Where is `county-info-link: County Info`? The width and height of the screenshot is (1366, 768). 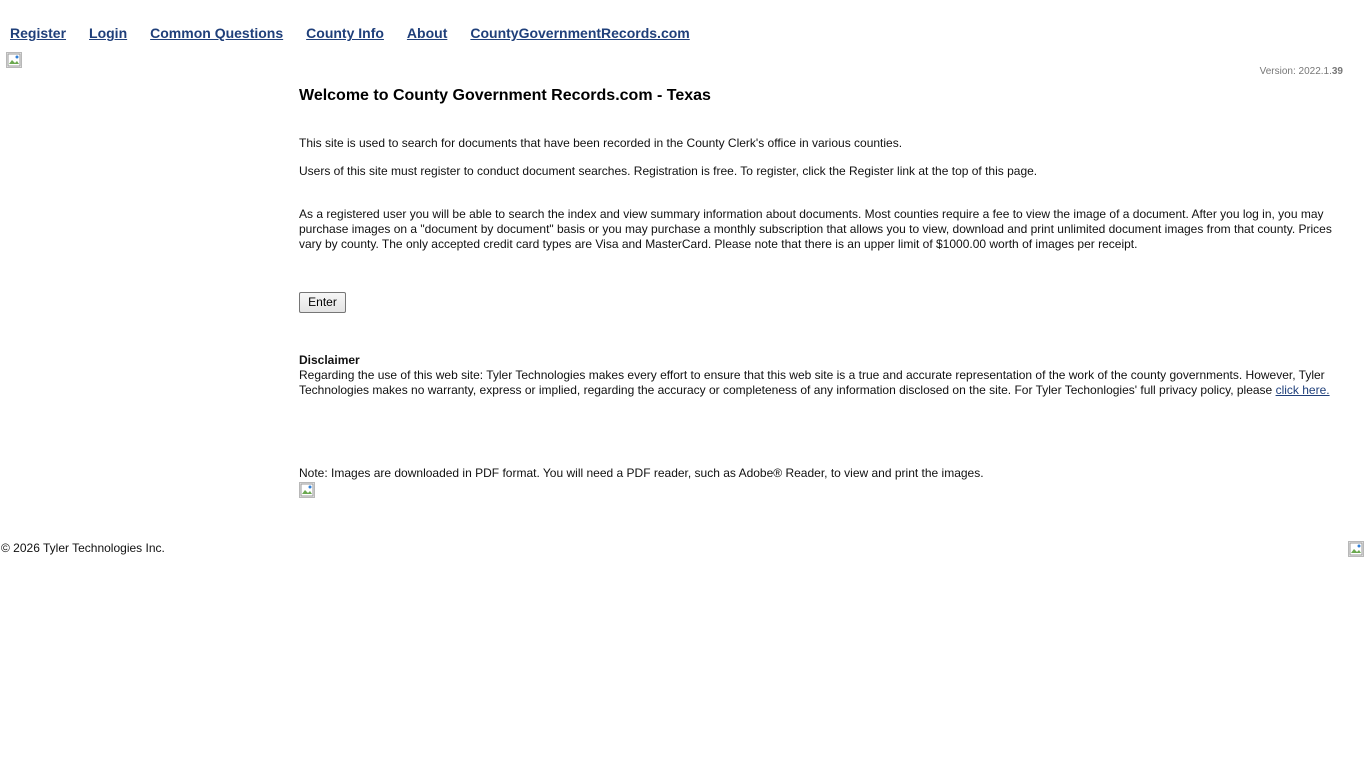 county-info-link: County Info is located at coordinates (345, 33).